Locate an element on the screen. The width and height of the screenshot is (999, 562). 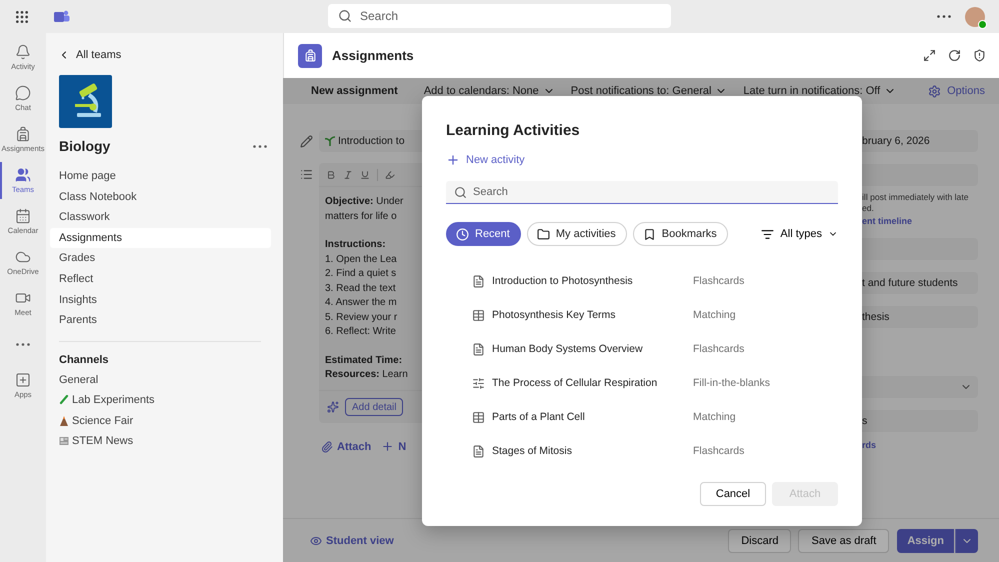
text-link: rds is located at coordinates (930, 445).